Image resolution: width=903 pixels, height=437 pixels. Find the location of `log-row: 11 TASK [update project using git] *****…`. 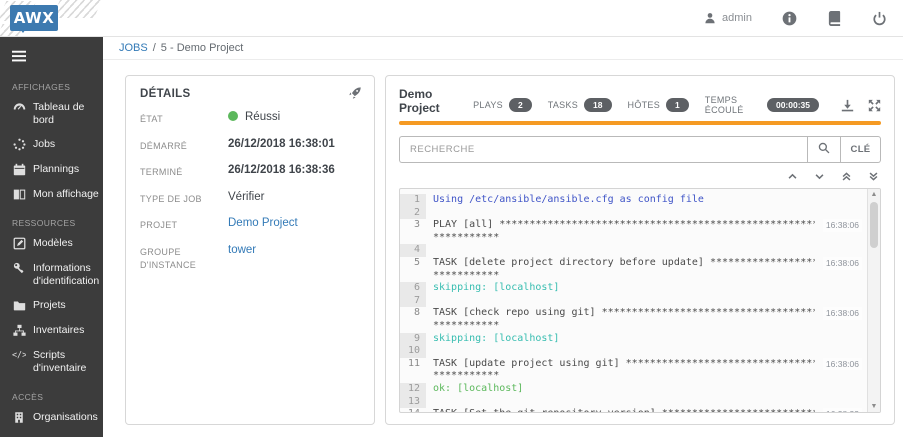

log-row: 11 TASK [update project using git] *****… is located at coordinates (633, 364).